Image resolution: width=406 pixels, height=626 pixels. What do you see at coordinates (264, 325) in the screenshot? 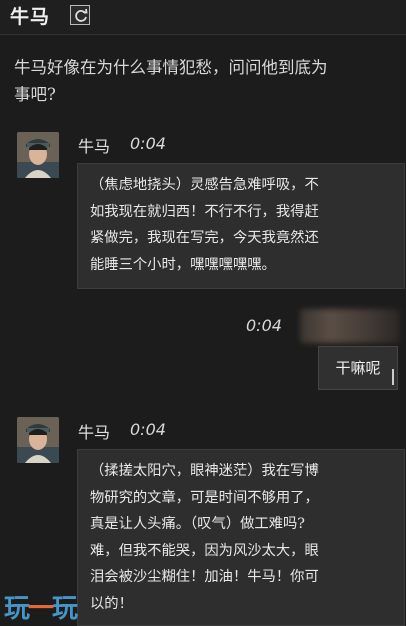
I see `reply-time: 0:04` at bounding box center [264, 325].